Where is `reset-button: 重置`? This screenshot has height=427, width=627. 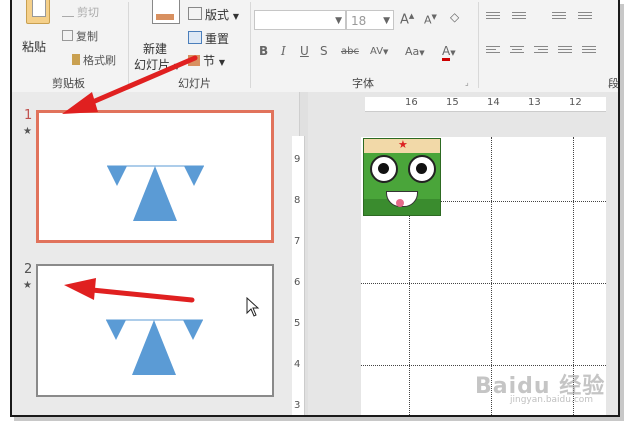 reset-button: 重置 is located at coordinates (208, 38).